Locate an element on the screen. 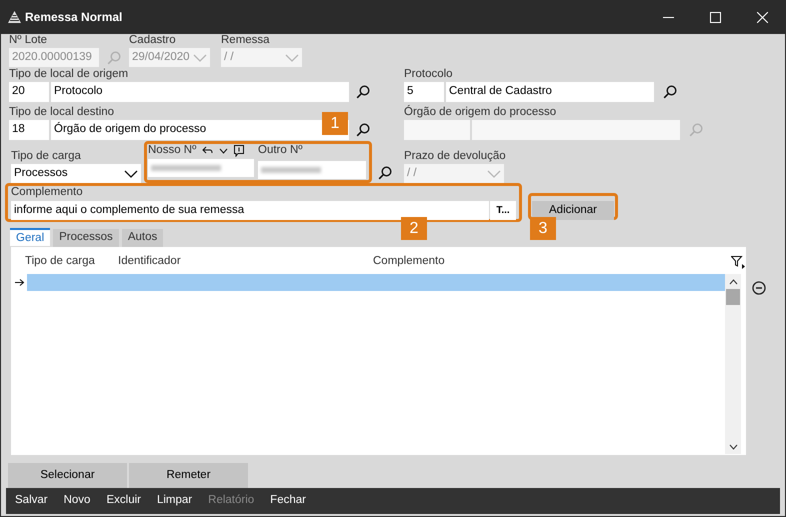 Image resolution: width=786 pixels, height=517 pixels. complement-field: informe aqui o complemento de sua remessa is located at coordinates (250, 210).